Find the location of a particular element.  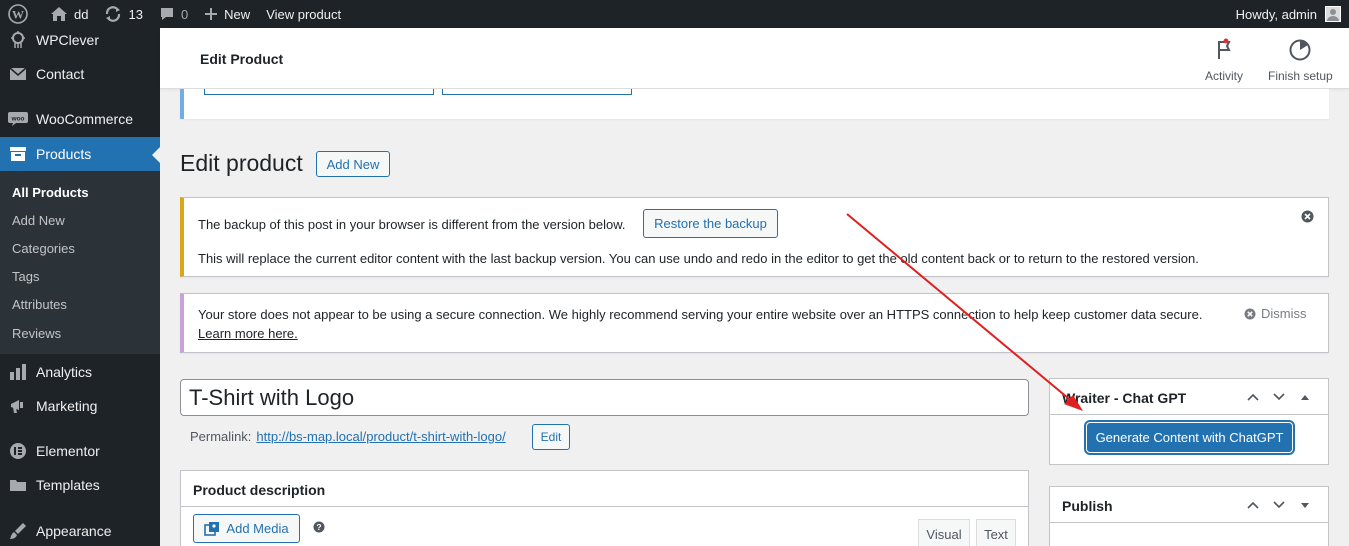

sidebar-item-label: Analytics is located at coordinates (64, 372).